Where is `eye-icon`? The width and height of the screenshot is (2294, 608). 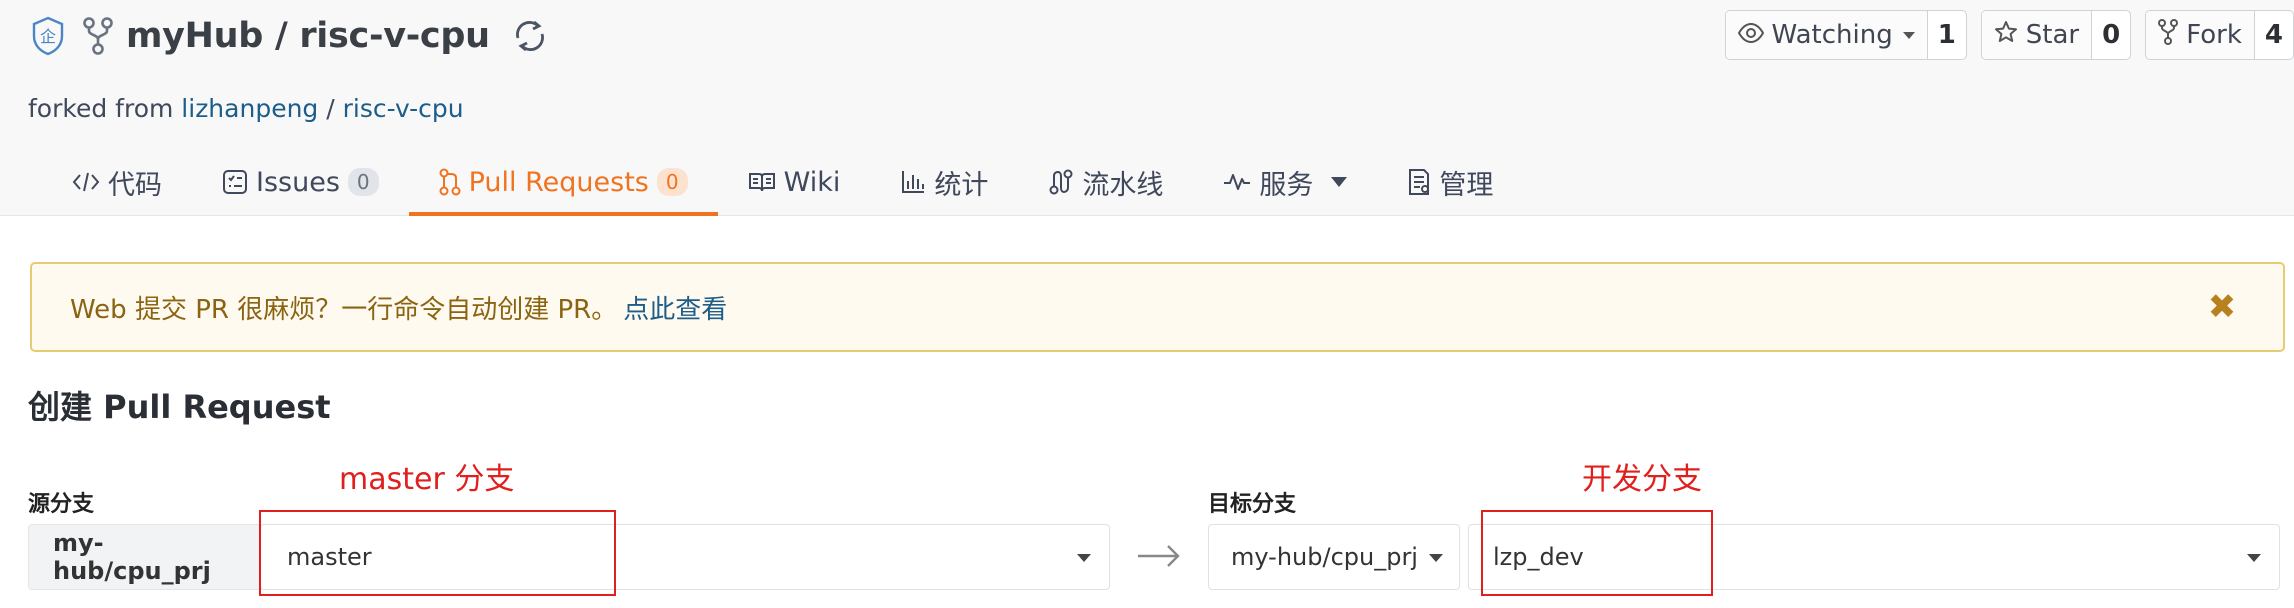
eye-icon is located at coordinates (1750, 35).